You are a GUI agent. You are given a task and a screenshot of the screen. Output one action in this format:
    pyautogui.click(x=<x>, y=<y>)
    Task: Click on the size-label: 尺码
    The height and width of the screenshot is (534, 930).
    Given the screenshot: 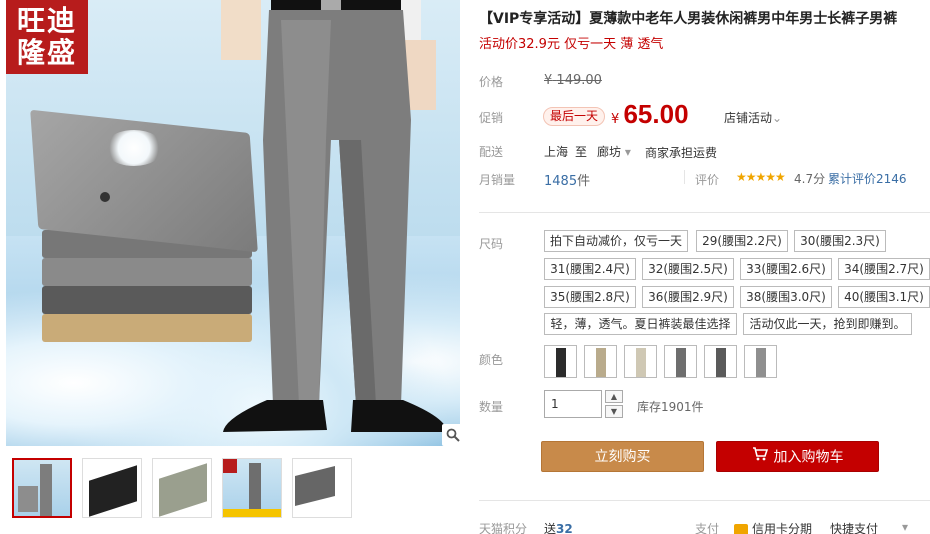 What is the action you would take?
    pyautogui.click(x=491, y=244)
    